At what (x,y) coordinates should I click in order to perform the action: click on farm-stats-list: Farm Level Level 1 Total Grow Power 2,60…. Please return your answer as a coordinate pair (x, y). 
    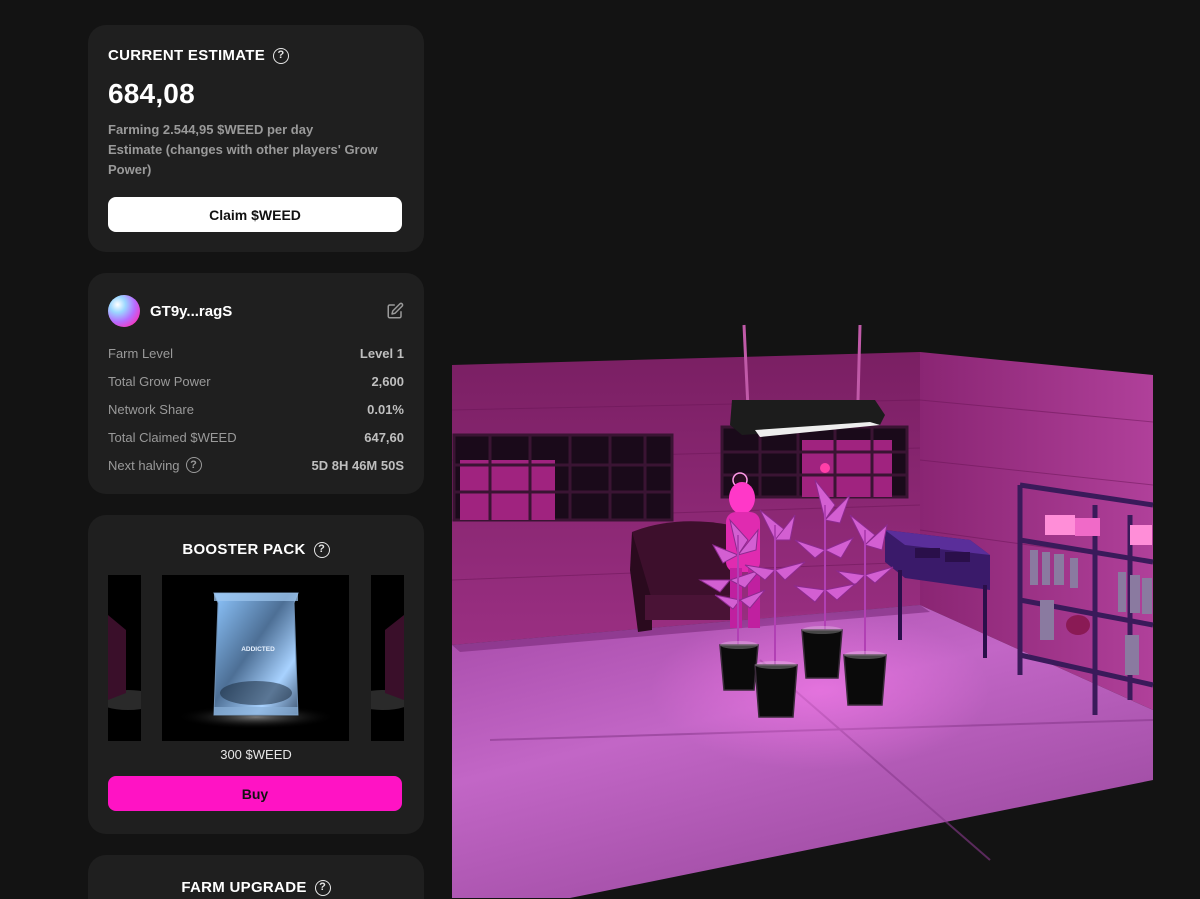
    Looking at the image, I should click on (256, 409).